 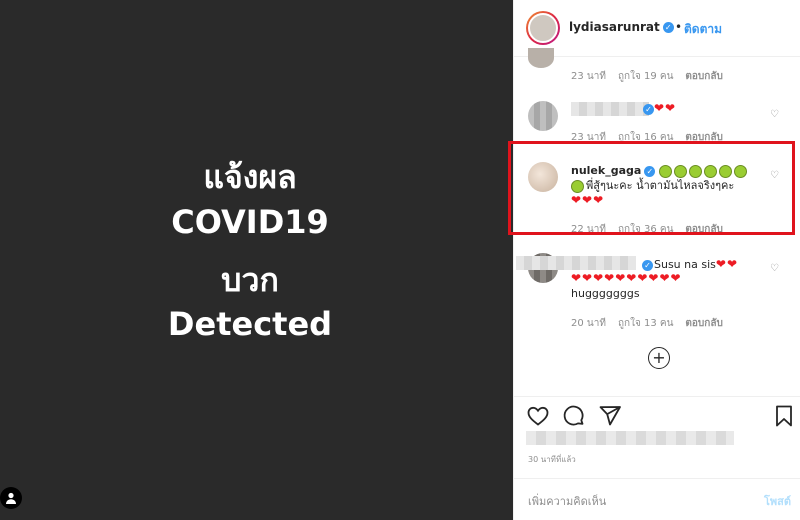 What do you see at coordinates (777, 501) in the screenshot?
I see `post-comment-button: โพสต์` at bounding box center [777, 501].